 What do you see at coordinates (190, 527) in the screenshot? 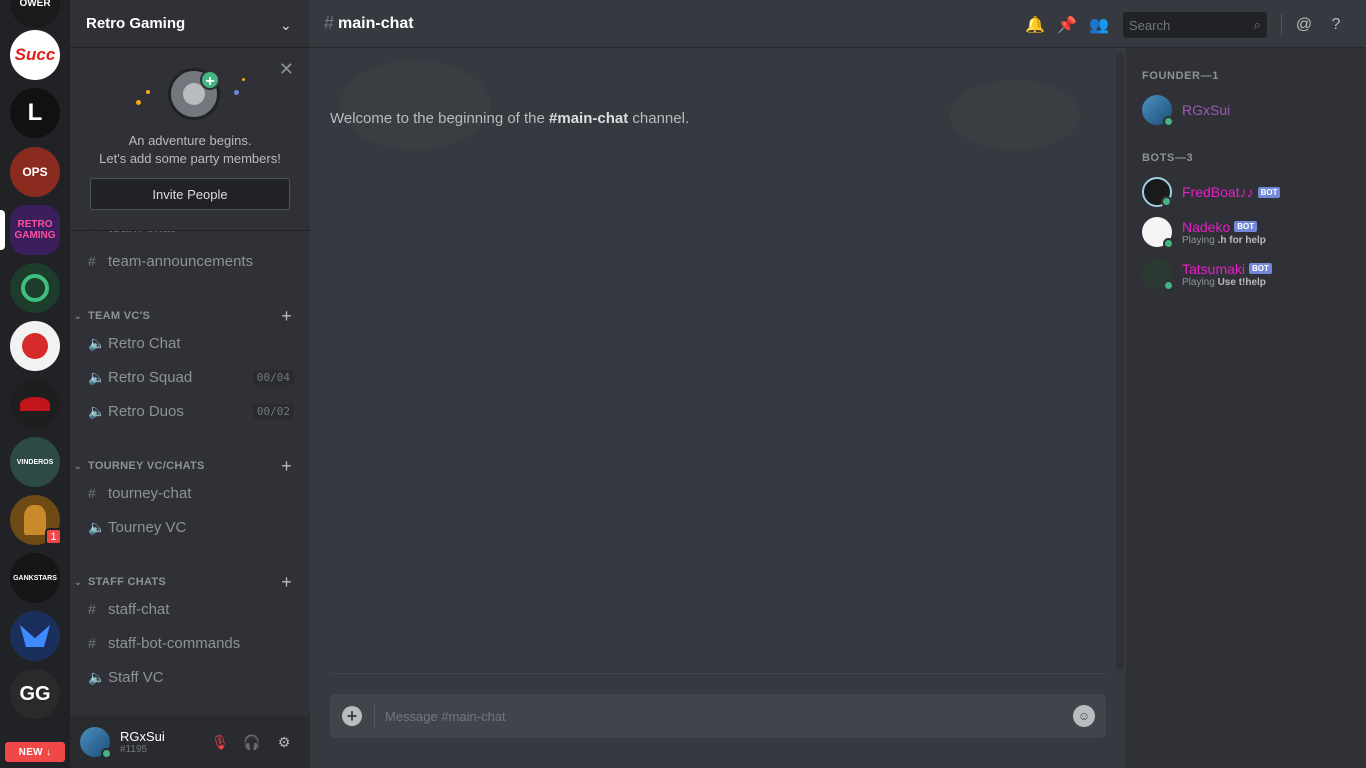
I see `channel-tourney-vc: 🔈 Tourney VC` at bounding box center [190, 527].